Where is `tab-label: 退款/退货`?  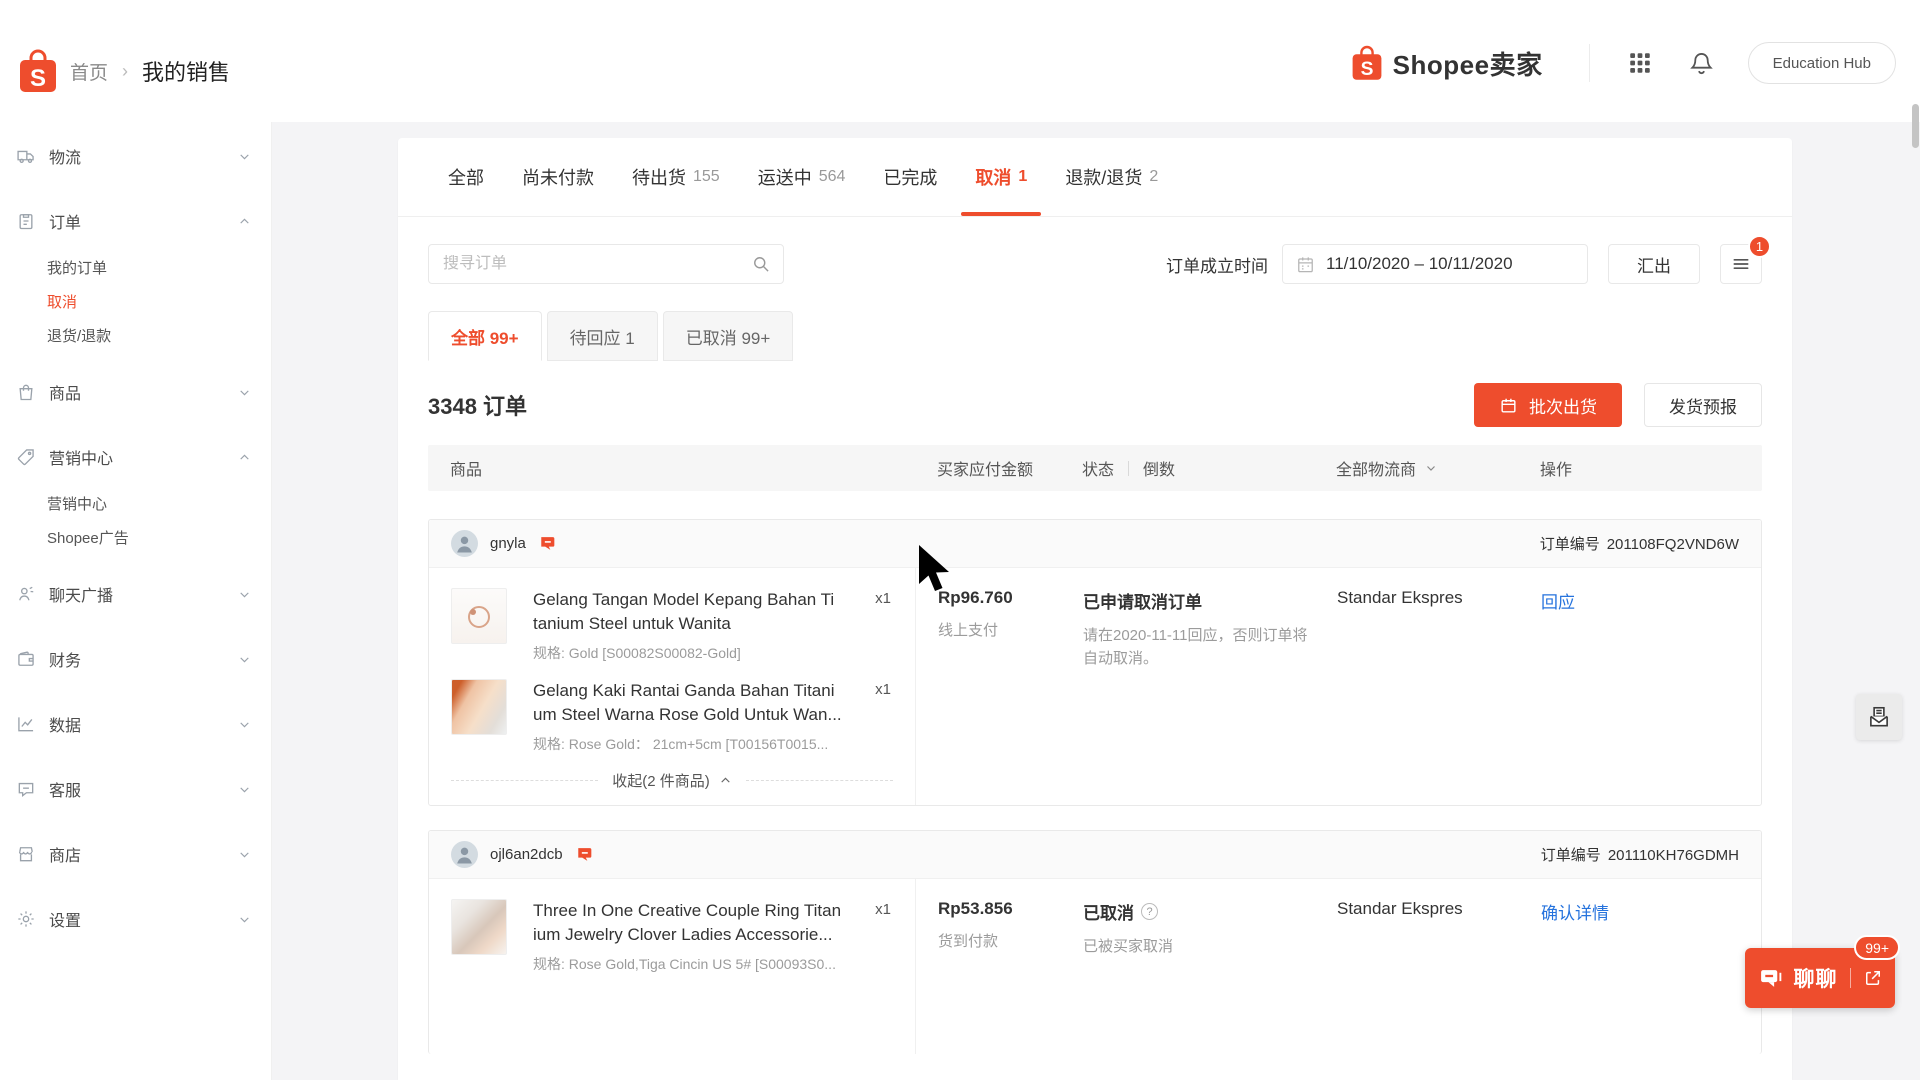 tab-label: 退款/退货 is located at coordinates (1104, 178).